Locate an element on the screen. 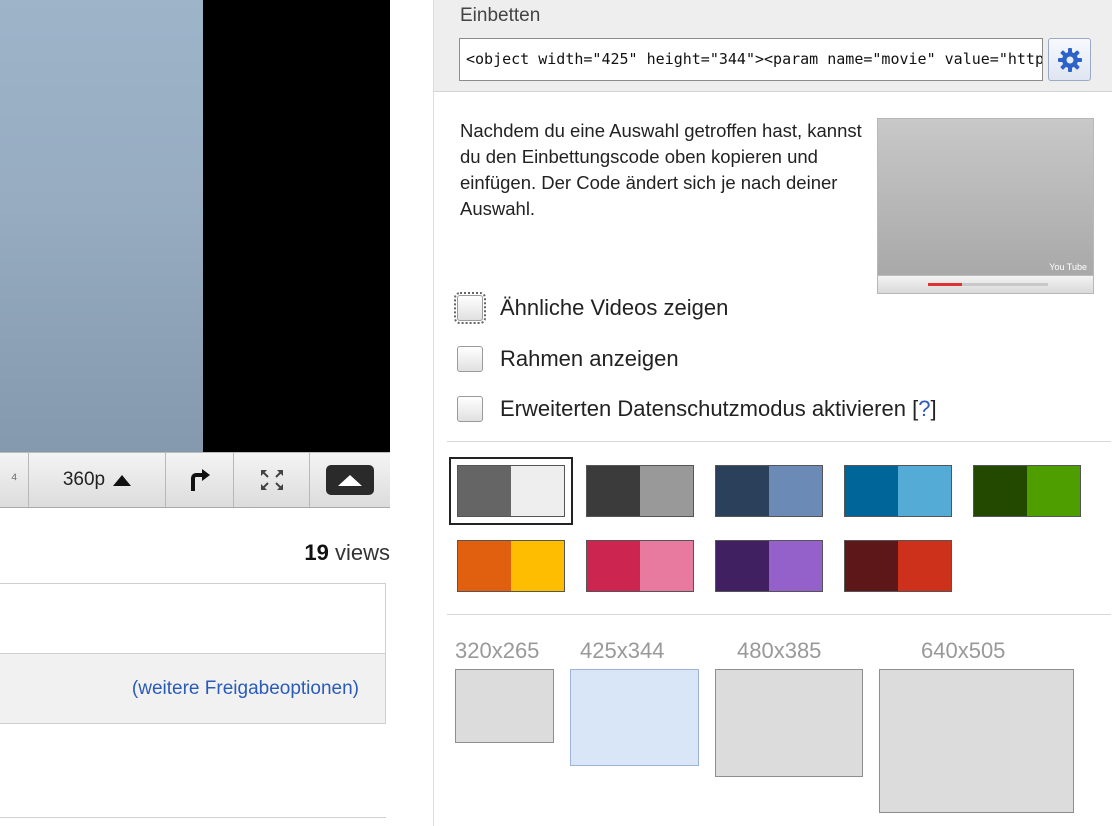 The width and height of the screenshot is (1112, 826). view-count-label: views is located at coordinates (359, 552).